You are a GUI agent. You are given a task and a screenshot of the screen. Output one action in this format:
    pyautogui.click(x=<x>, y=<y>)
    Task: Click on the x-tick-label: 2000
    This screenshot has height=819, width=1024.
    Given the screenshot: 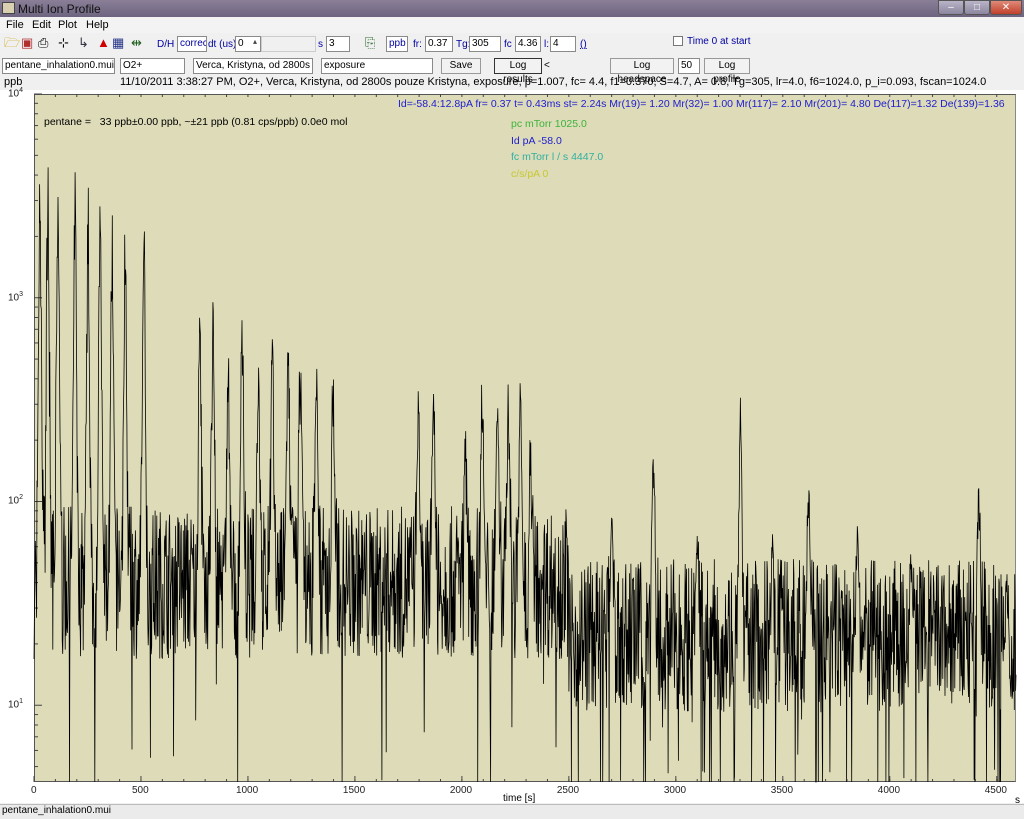 What is the action you would take?
    pyautogui.click(x=461, y=790)
    